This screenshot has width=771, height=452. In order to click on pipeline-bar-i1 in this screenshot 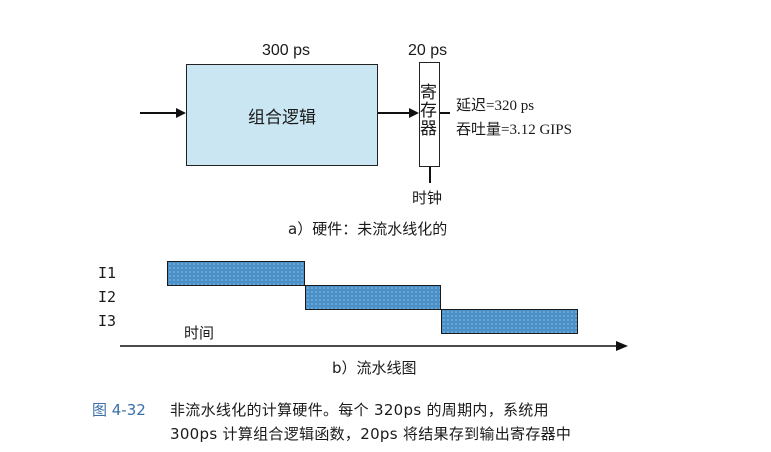, I will do `click(236, 273)`.